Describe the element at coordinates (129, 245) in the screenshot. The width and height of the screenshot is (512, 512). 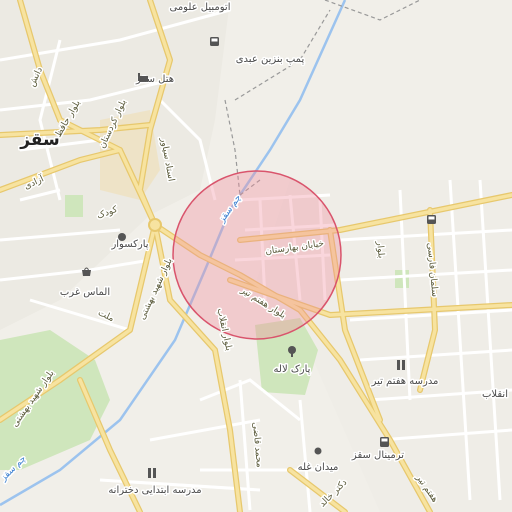
I see `label-parksvar: پارکسوار` at that location.